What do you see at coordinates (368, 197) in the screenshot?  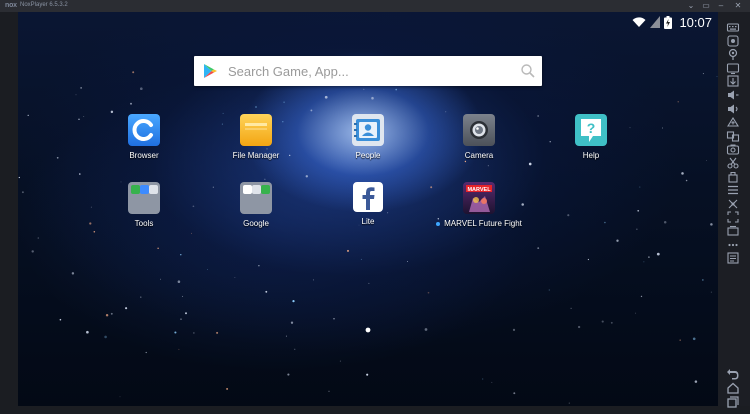 I see `facebook-icon` at bounding box center [368, 197].